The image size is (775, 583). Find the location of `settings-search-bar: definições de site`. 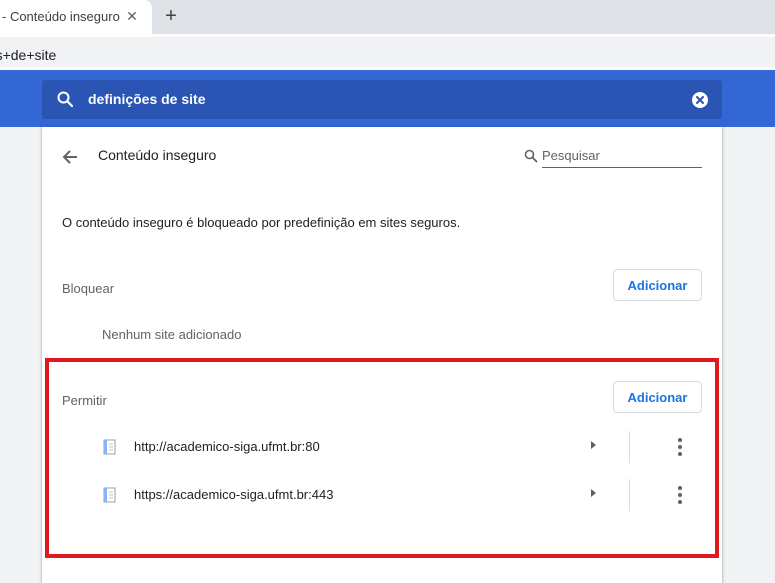

settings-search-bar: definições de site is located at coordinates (382, 99).